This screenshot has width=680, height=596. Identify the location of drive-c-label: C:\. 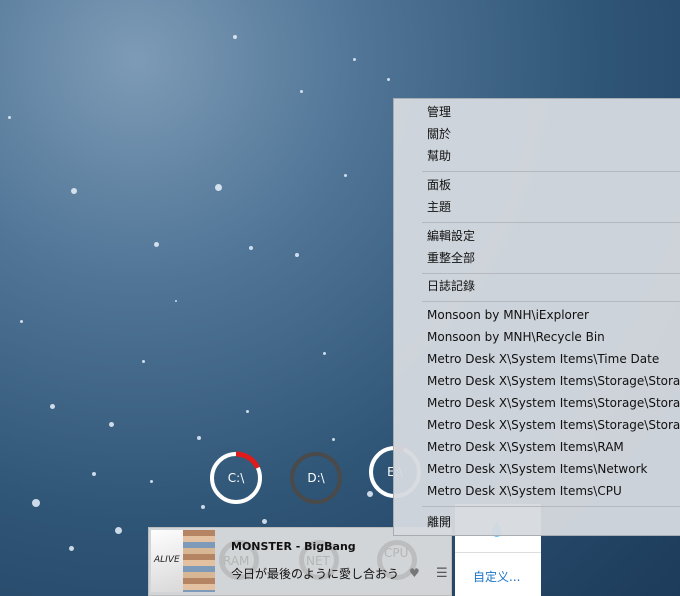
(236, 478).